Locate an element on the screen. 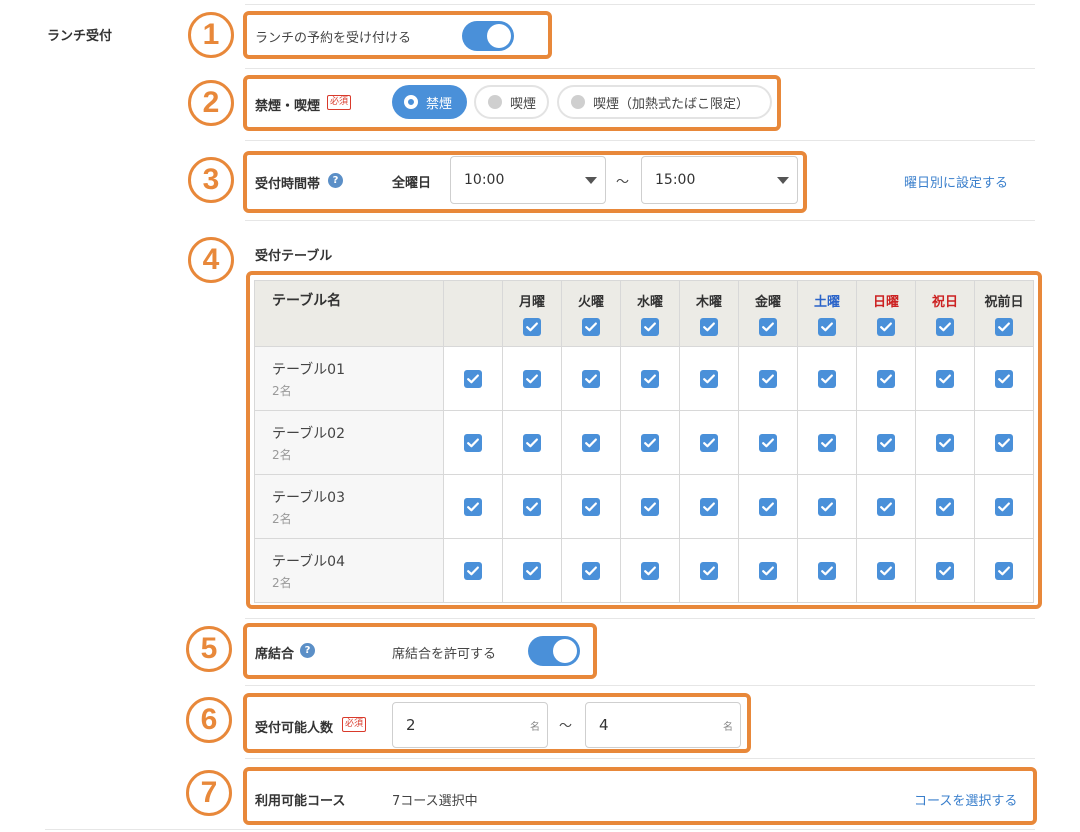 The height and width of the screenshot is (832, 1080). start-time-select: 10:00 is located at coordinates (528, 180).